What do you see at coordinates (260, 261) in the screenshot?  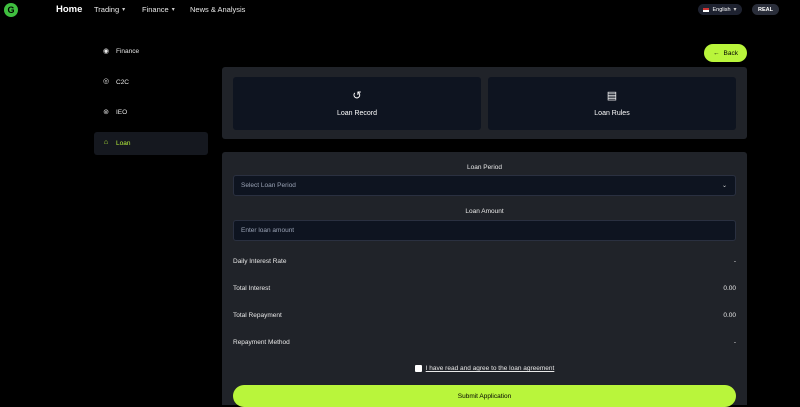 I see `row-label: Daily Interest Rate` at bounding box center [260, 261].